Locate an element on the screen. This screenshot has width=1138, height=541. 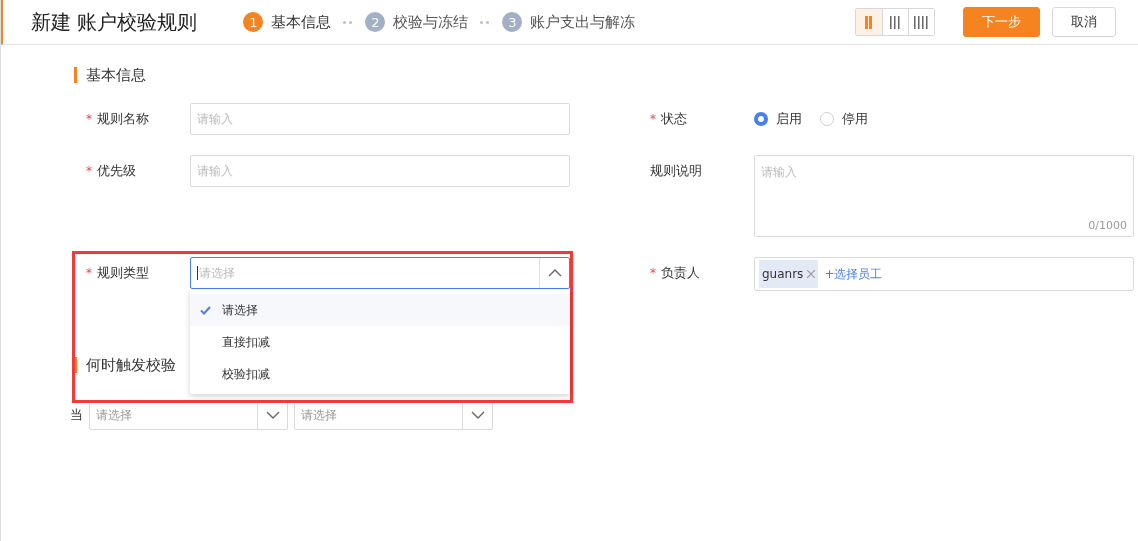
columns-2-icon is located at coordinates (869, 22).